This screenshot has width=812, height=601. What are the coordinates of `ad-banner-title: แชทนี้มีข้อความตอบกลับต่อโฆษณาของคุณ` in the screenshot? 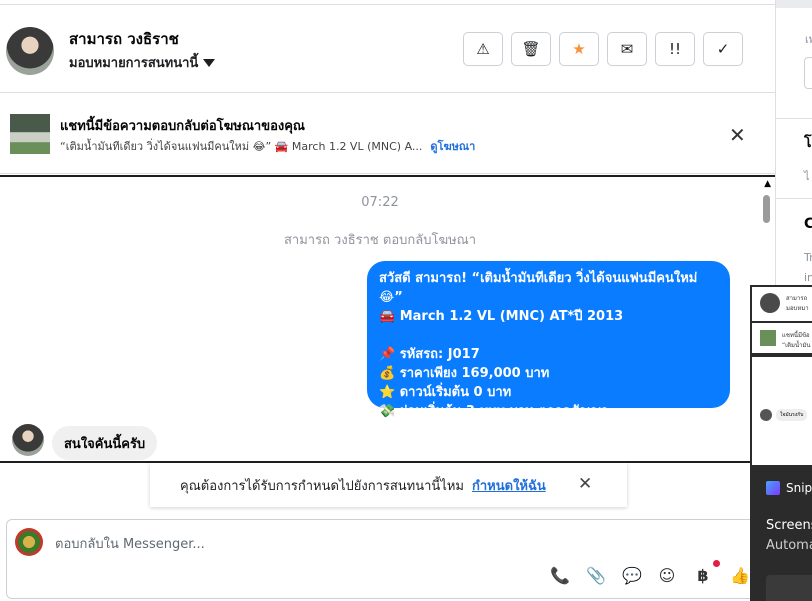 It's located at (182, 126).